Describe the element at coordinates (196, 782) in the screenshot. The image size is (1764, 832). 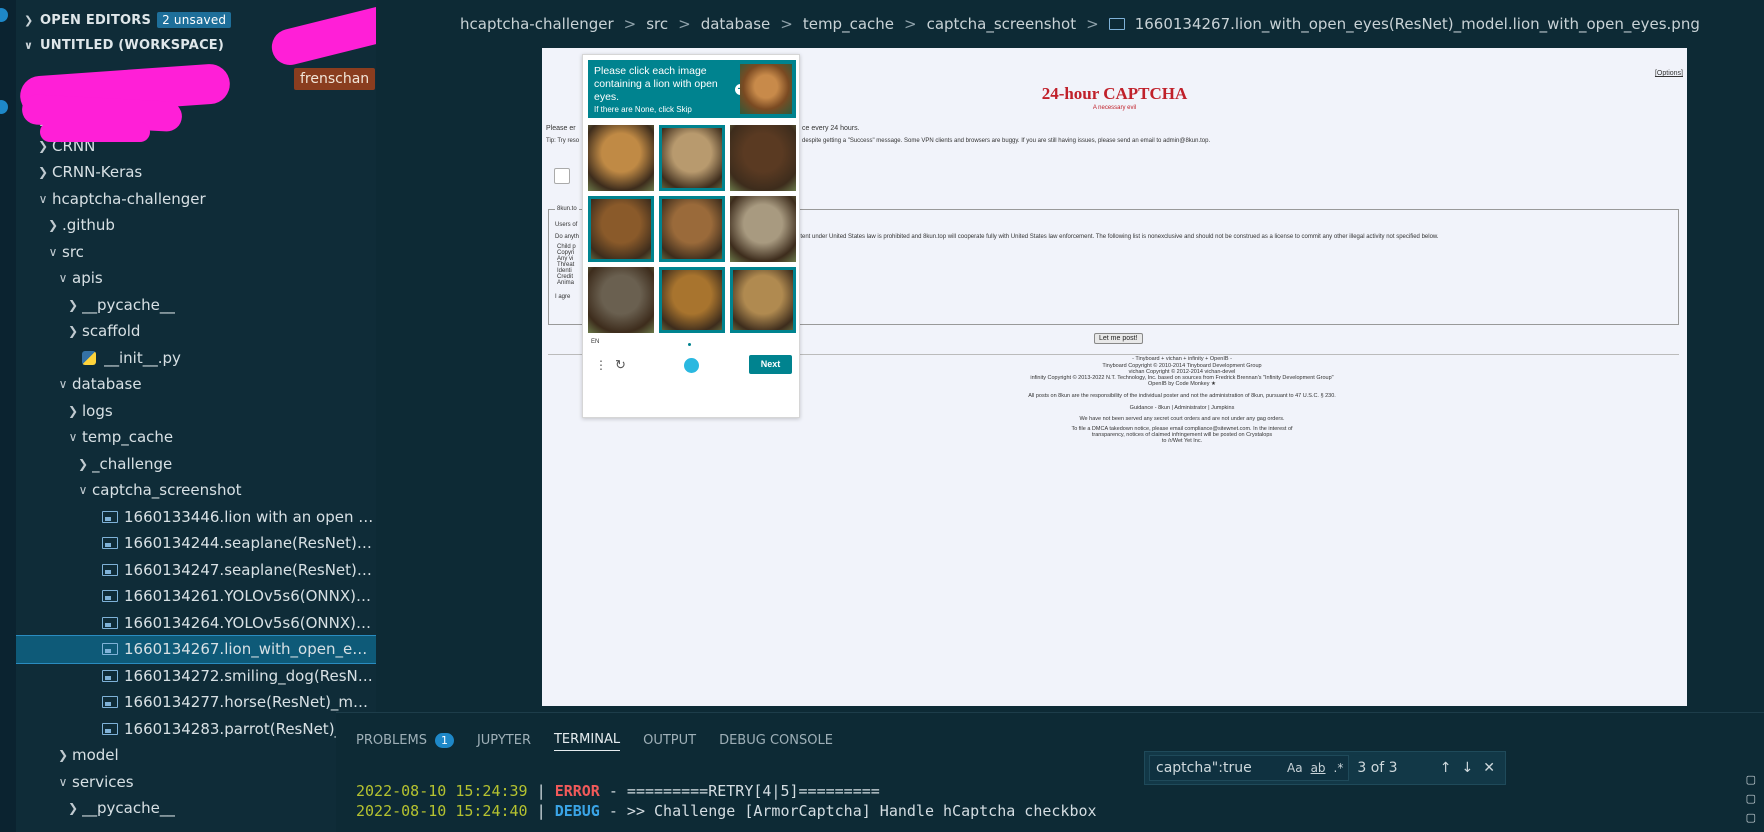
I see `tree-folder: ∨ services` at that location.